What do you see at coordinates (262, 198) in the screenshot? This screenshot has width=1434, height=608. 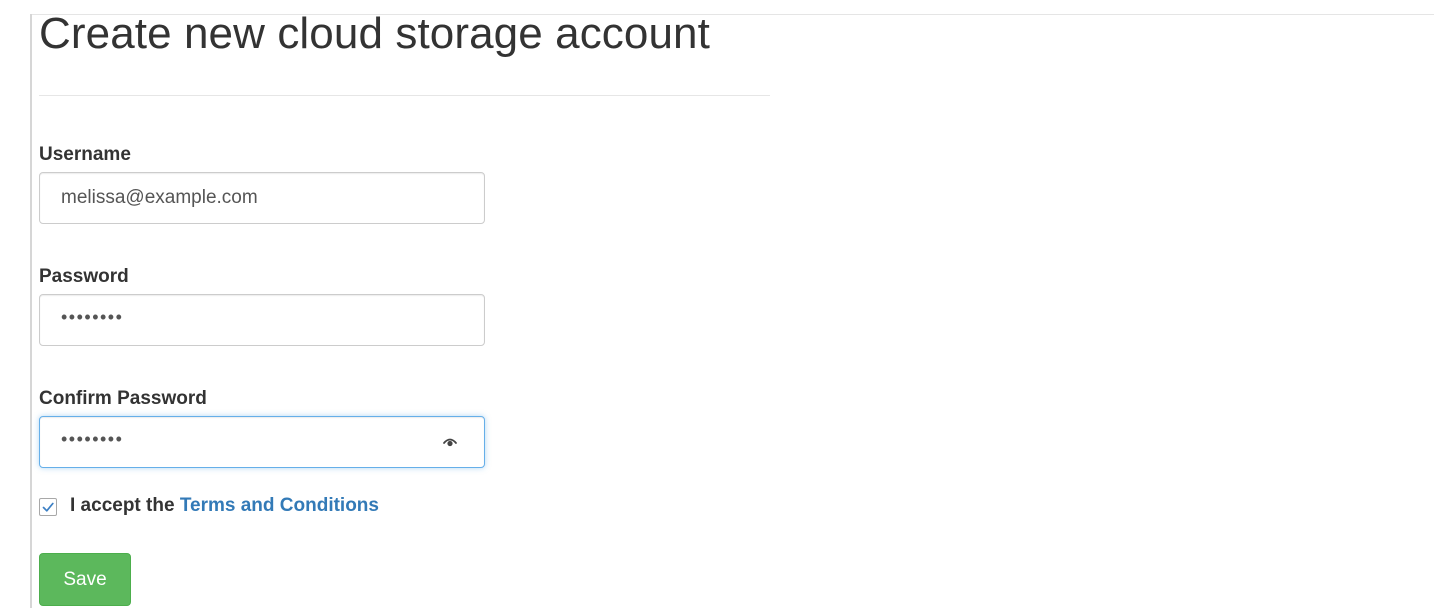 I see `username-input: melissa@example.com` at bounding box center [262, 198].